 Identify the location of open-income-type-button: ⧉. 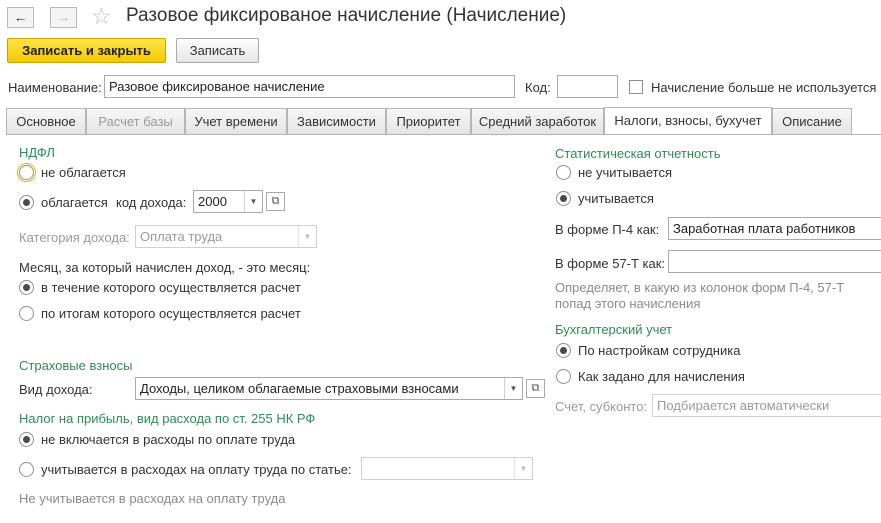
(535, 388).